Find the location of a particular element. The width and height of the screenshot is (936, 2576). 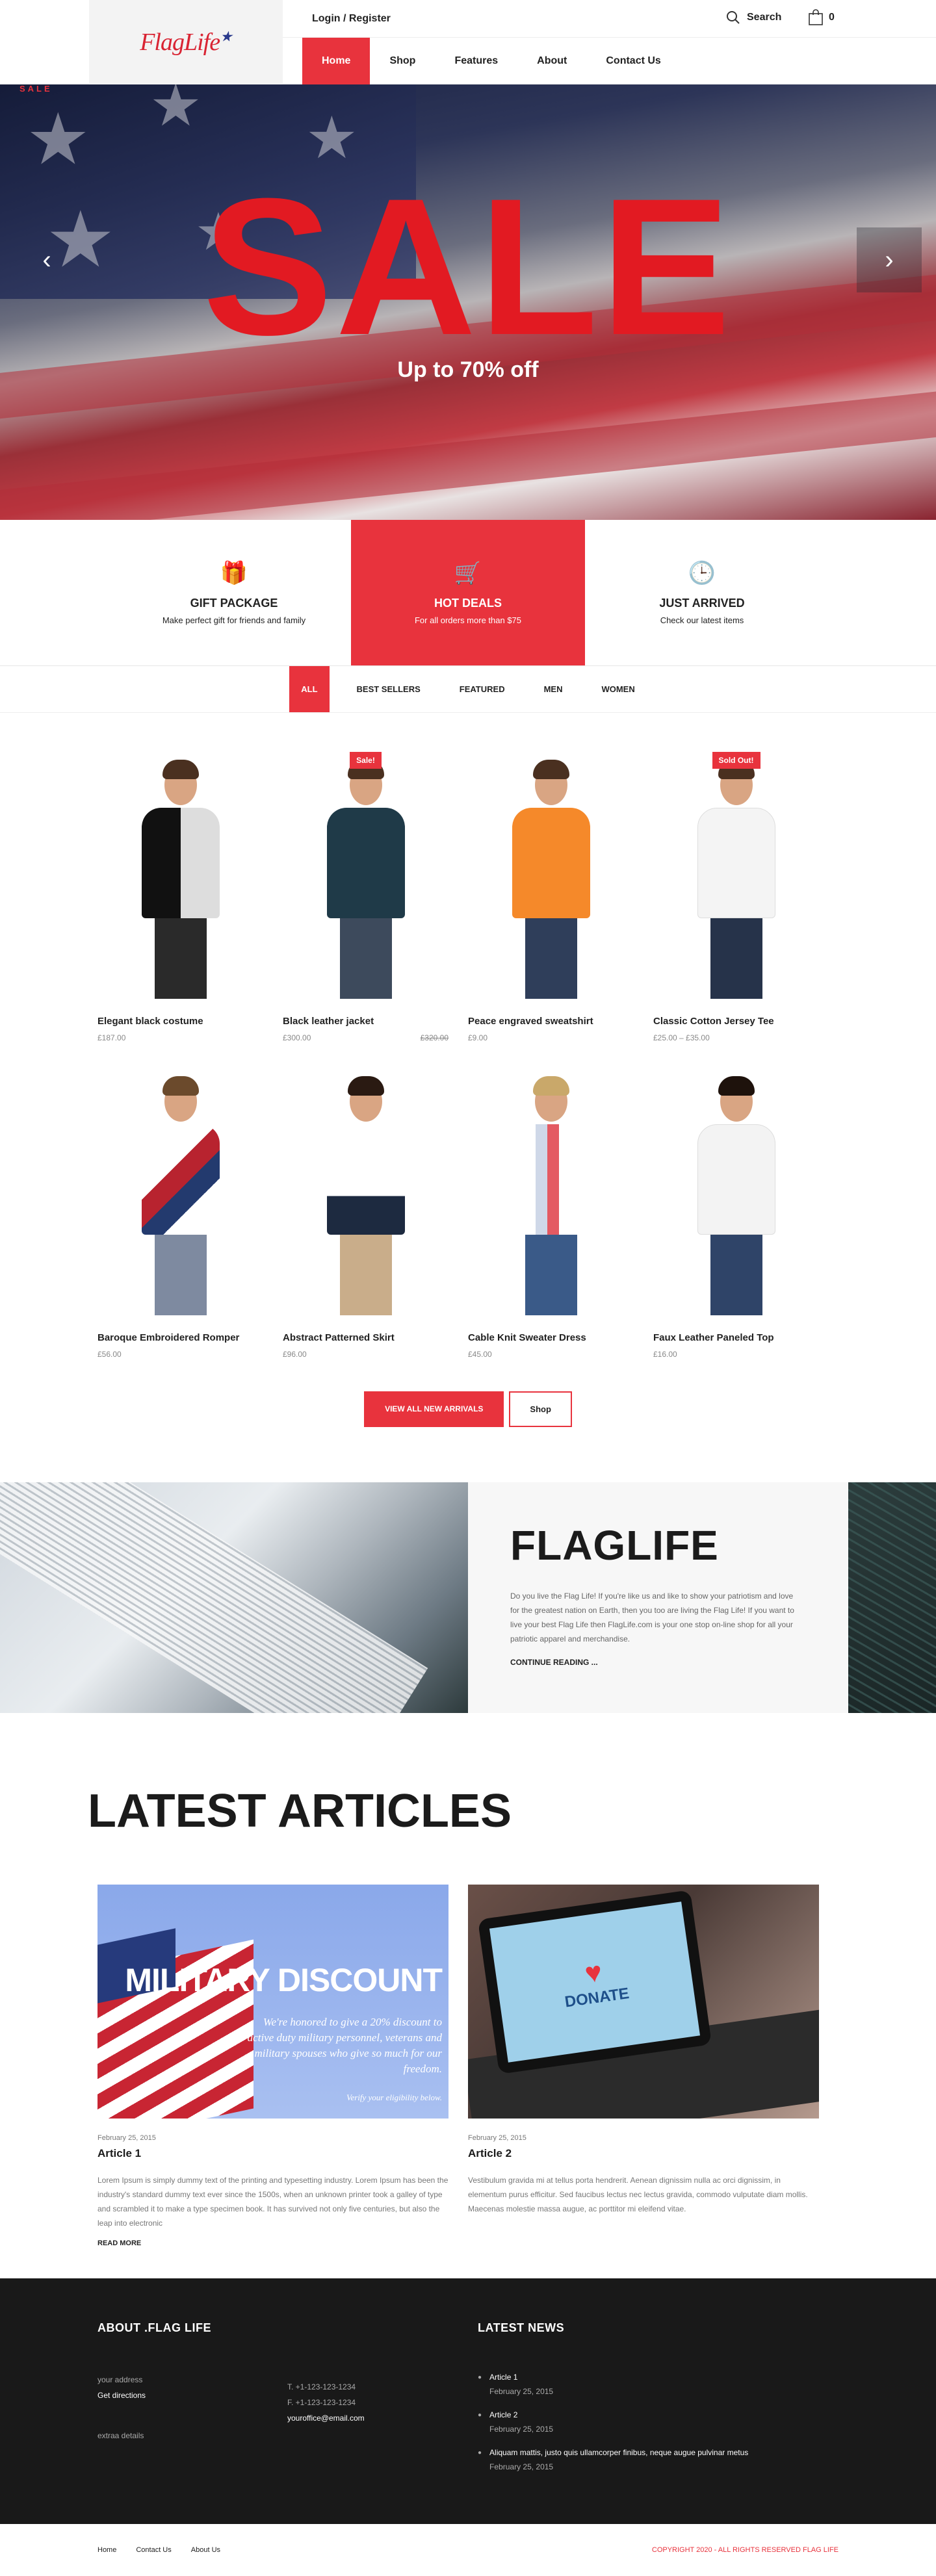

product-image: Sold Out! is located at coordinates (736, 875).